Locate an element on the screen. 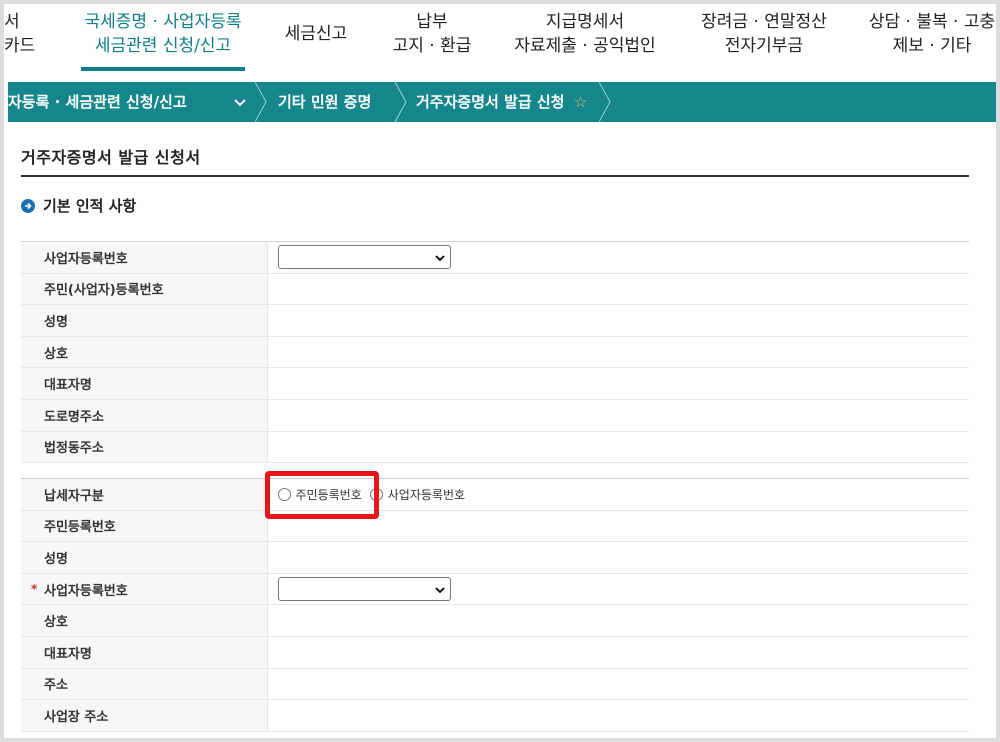 The height and width of the screenshot is (742, 1000). breadcrumb-level3-label: 거주자증명서 발급 신청 is located at coordinates (490, 102).